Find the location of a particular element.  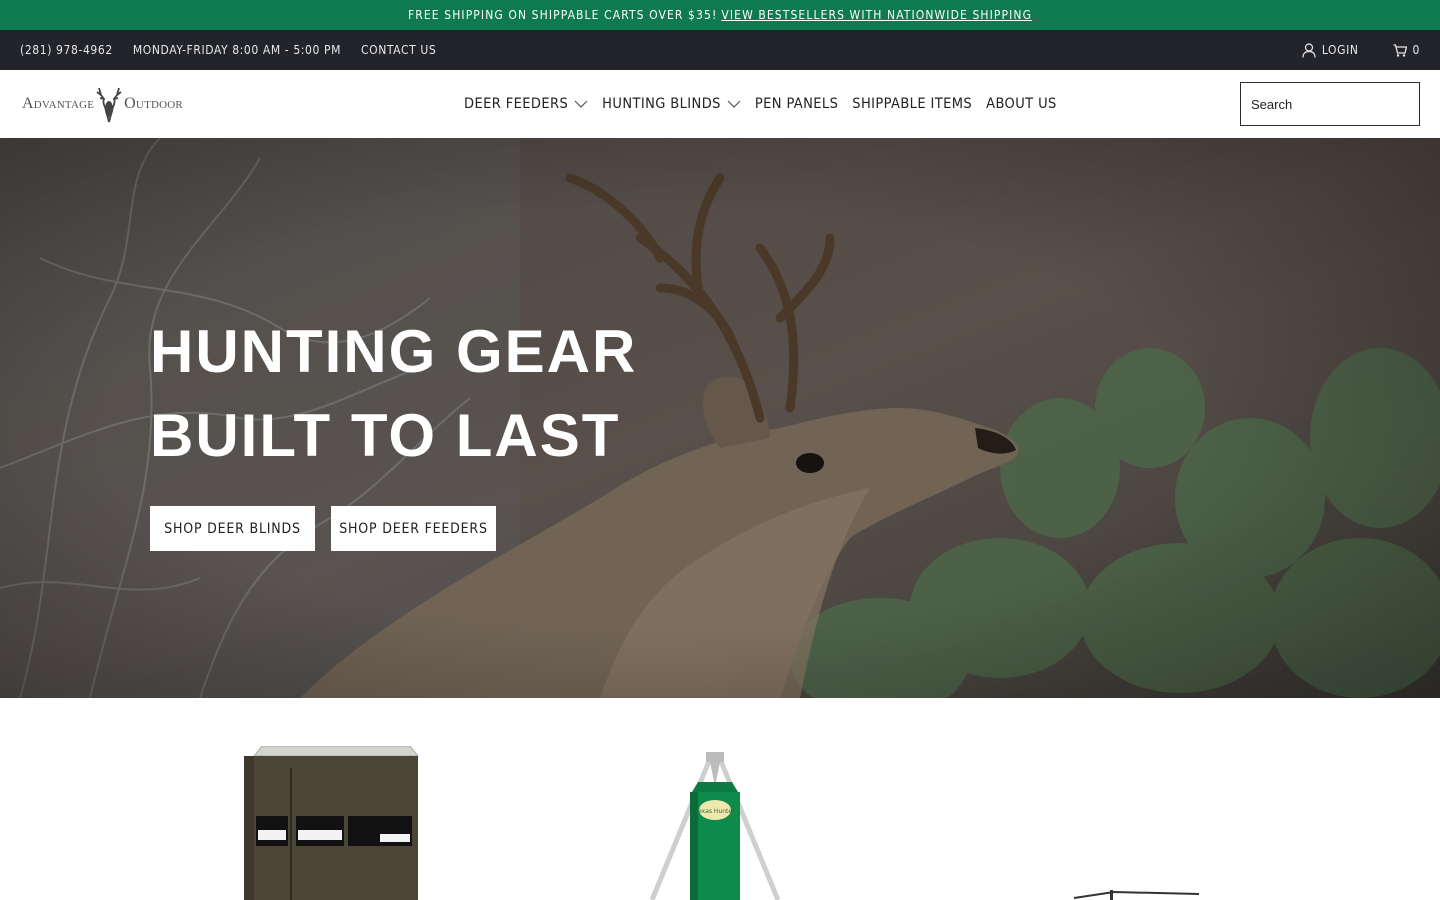

hero-title: HUNTING GEAR BUILT TO LAST is located at coordinates (393, 394).